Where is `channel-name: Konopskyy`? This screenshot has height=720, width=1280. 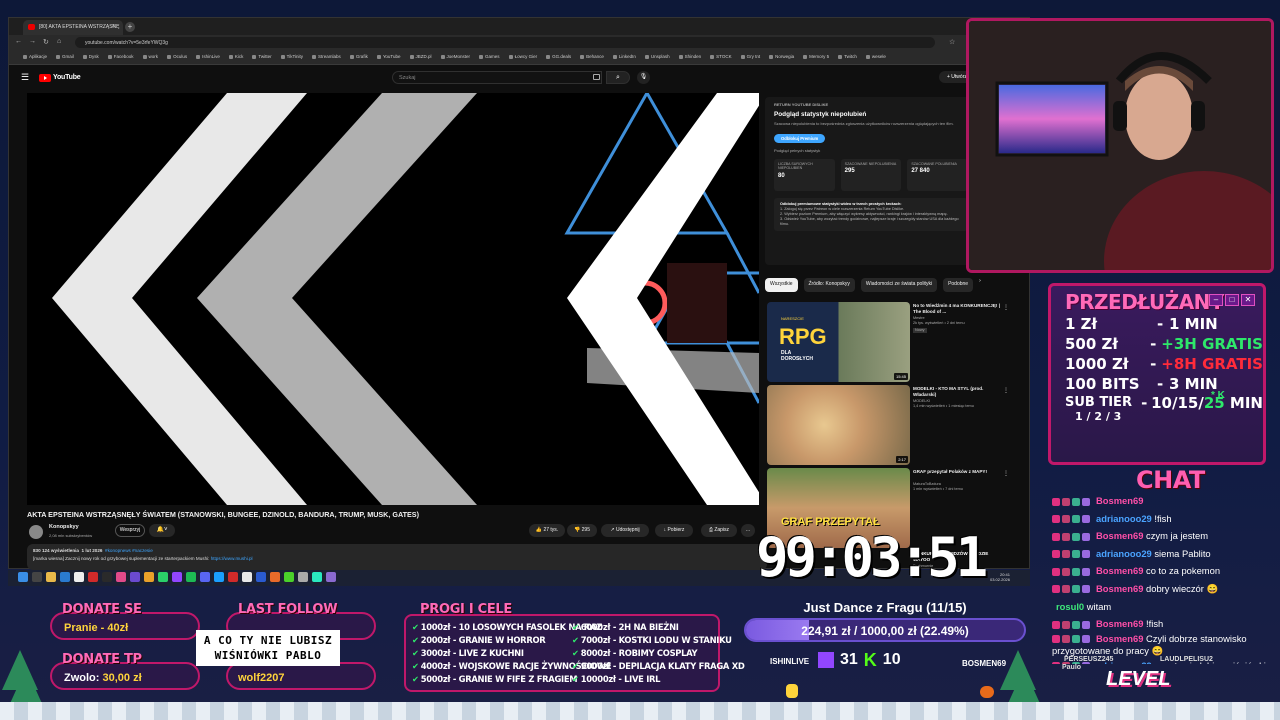 channel-name: Konopskyy is located at coordinates (64, 527).